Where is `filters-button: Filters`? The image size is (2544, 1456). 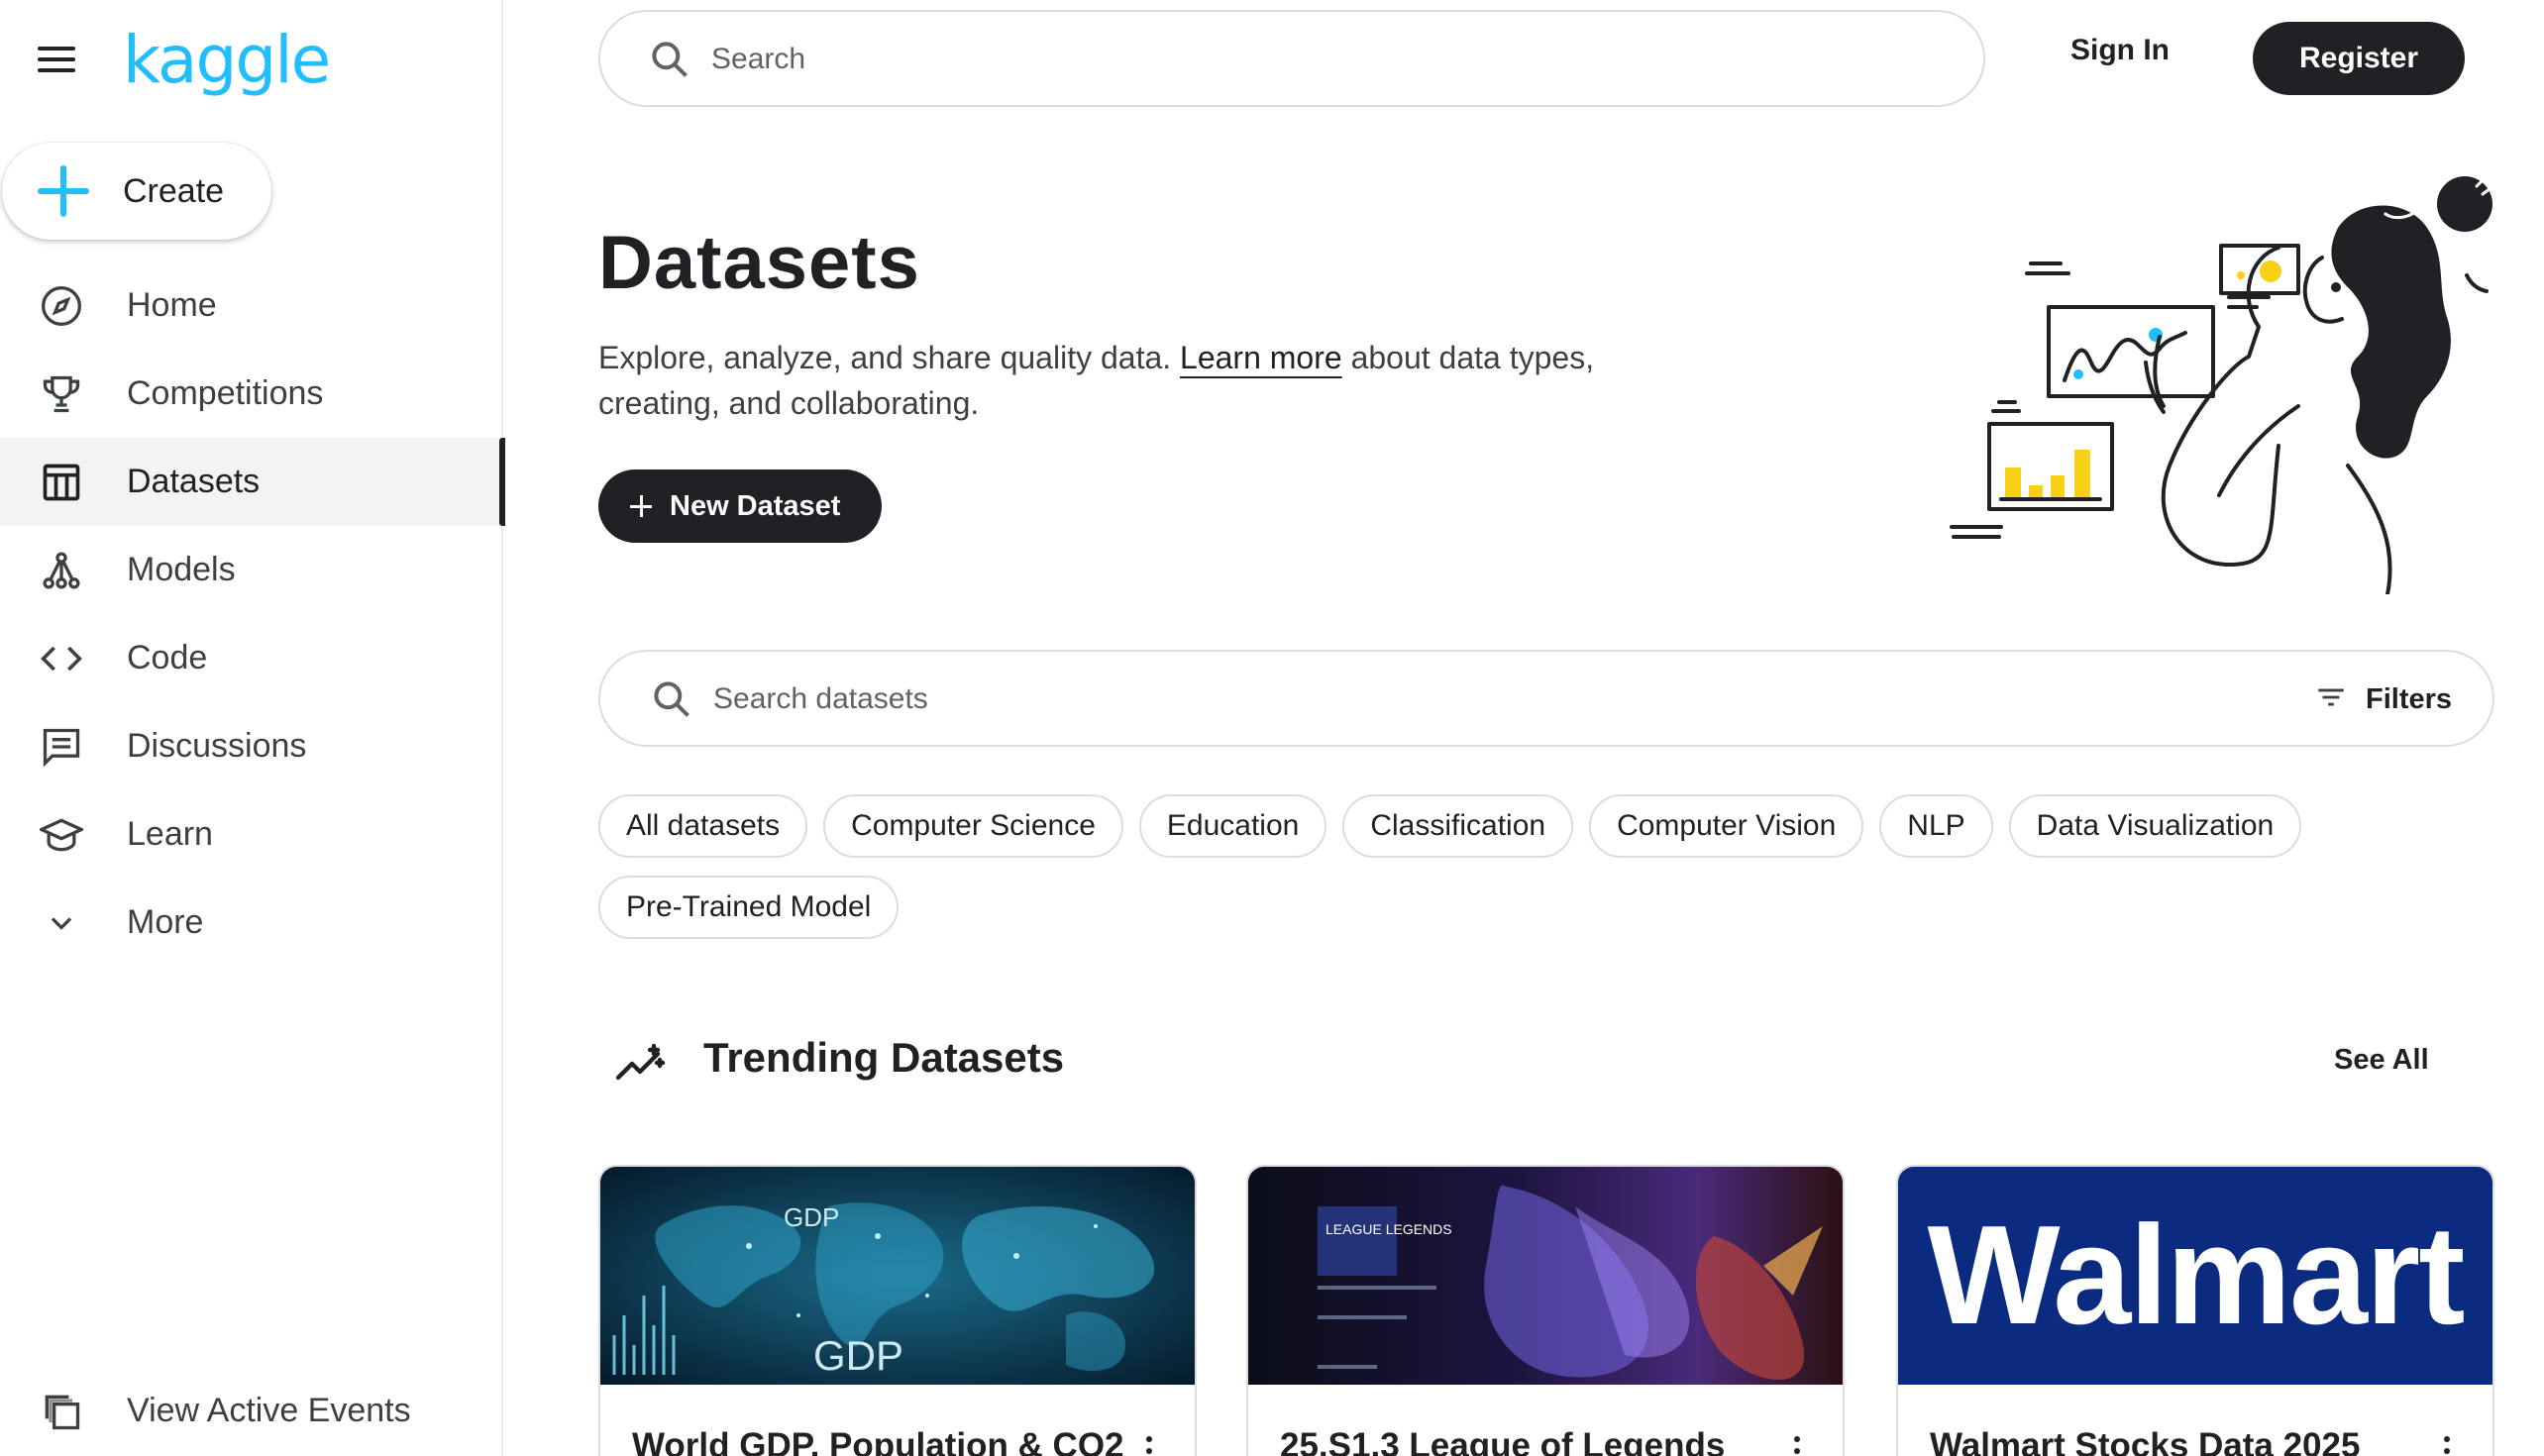 filters-button: Filters is located at coordinates (2383, 699).